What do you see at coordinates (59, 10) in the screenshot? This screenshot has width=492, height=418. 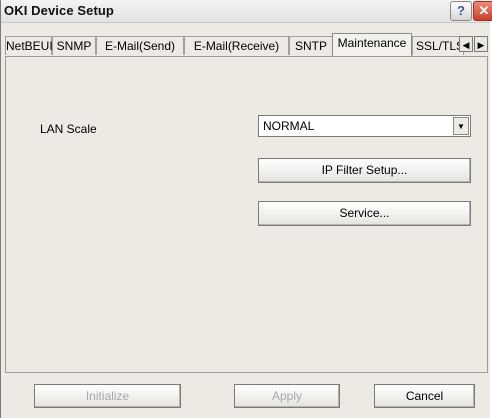 I see `window-title: OKI Device Setup` at bounding box center [59, 10].